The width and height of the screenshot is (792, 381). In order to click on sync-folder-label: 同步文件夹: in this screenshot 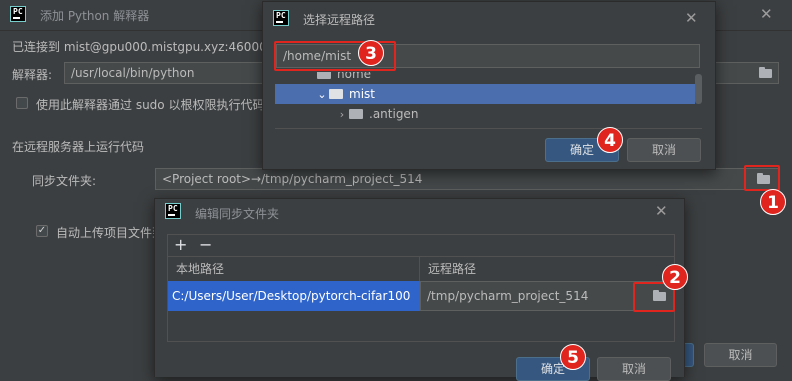, I will do `click(64, 181)`.